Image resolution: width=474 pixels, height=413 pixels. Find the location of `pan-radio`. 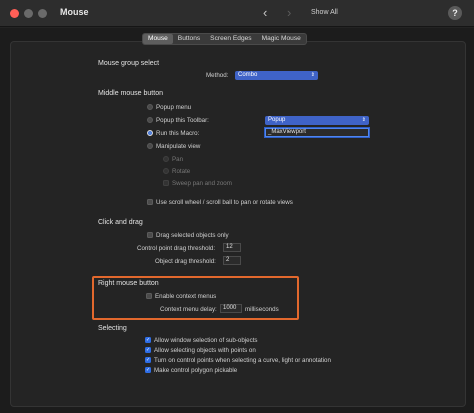

pan-radio is located at coordinates (166, 159).